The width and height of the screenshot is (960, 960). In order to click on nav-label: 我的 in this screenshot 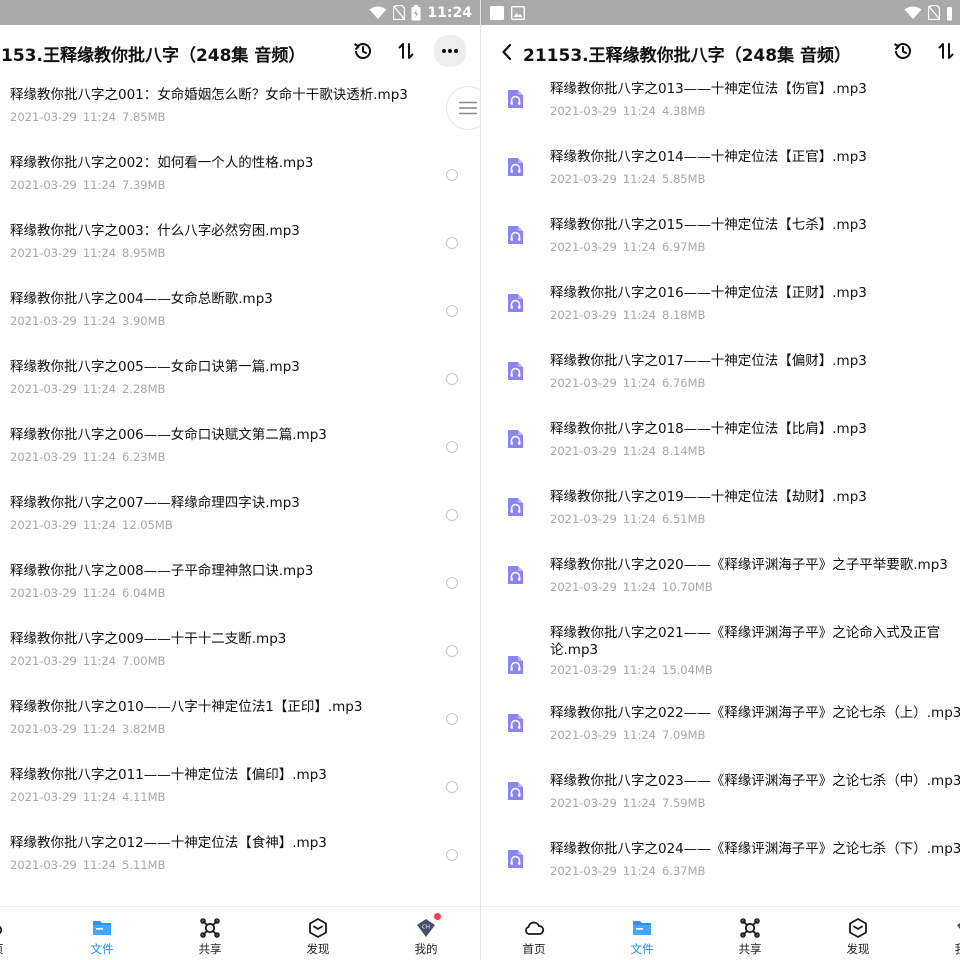, I will do `click(426, 949)`.